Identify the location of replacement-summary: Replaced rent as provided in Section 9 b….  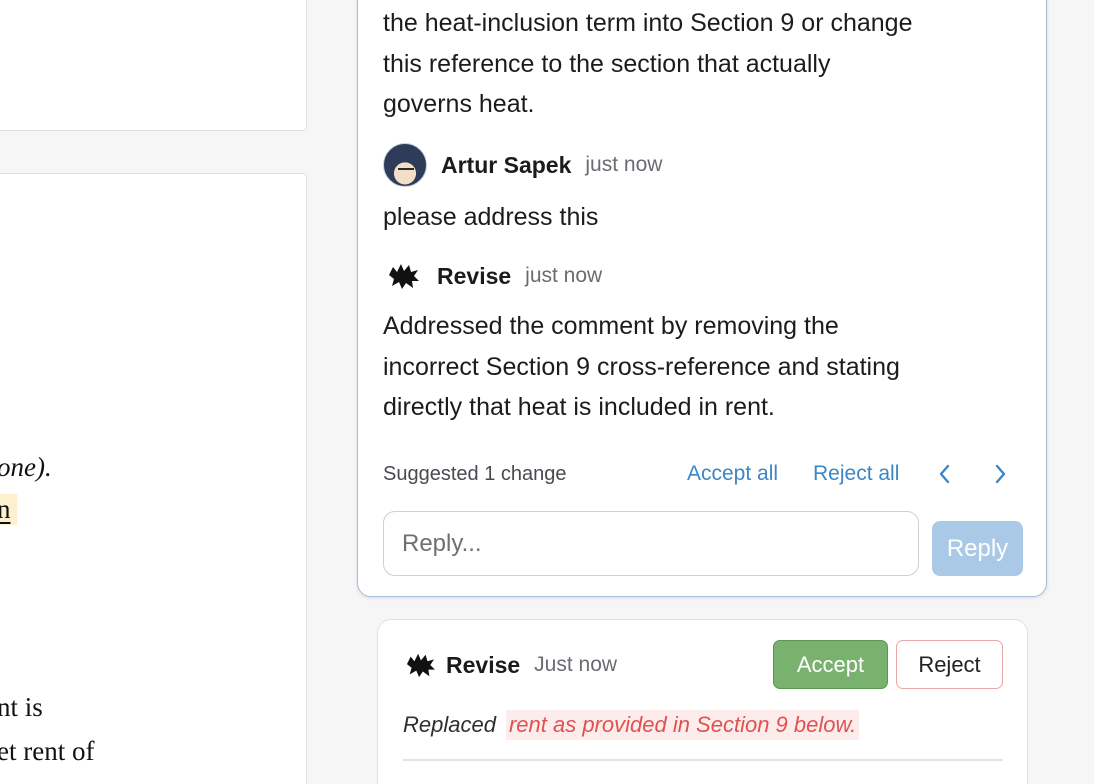
(631, 725).